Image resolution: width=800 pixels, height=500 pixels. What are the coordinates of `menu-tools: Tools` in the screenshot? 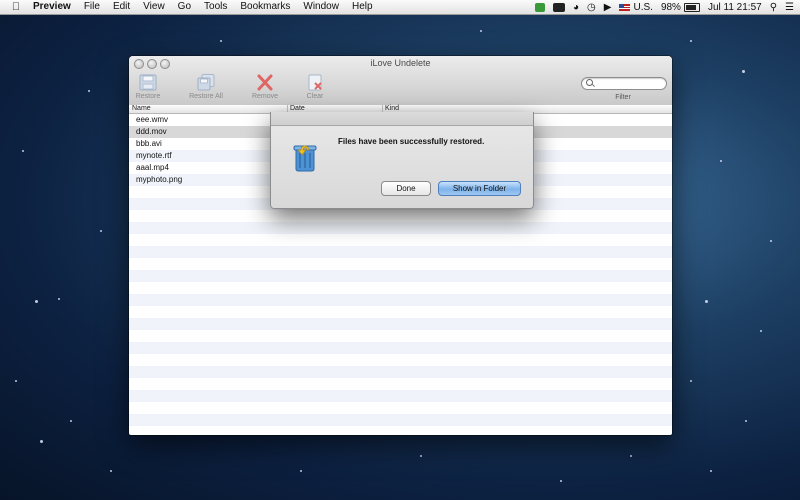 It's located at (215, 7).